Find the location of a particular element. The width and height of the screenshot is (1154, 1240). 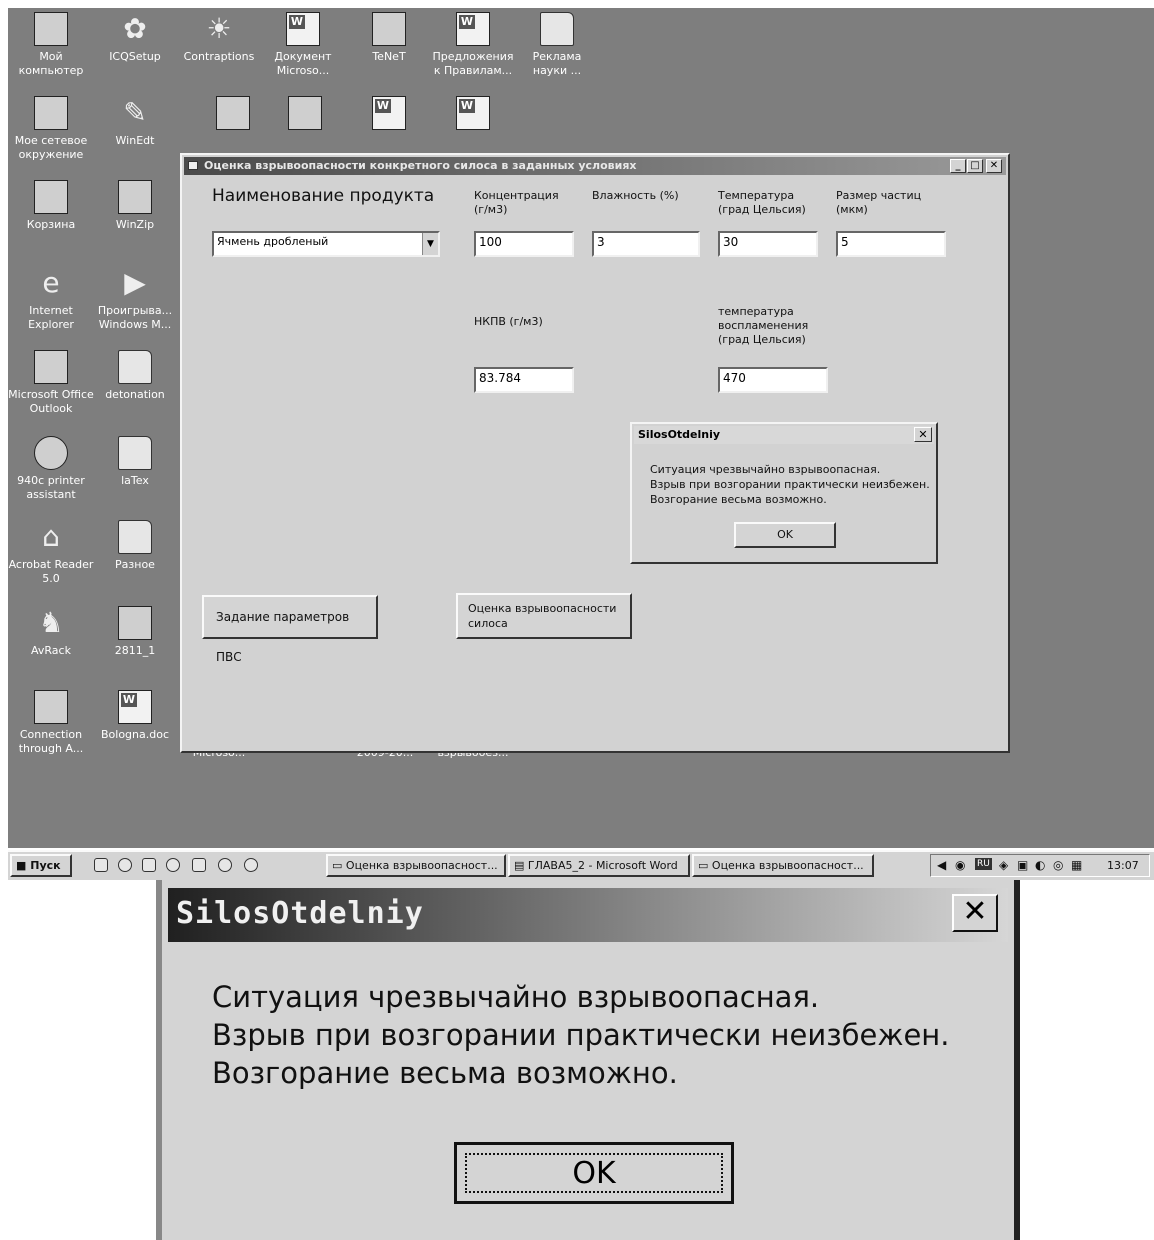

printer-tray-icon: ▣ is located at coordinates (1022, 865).